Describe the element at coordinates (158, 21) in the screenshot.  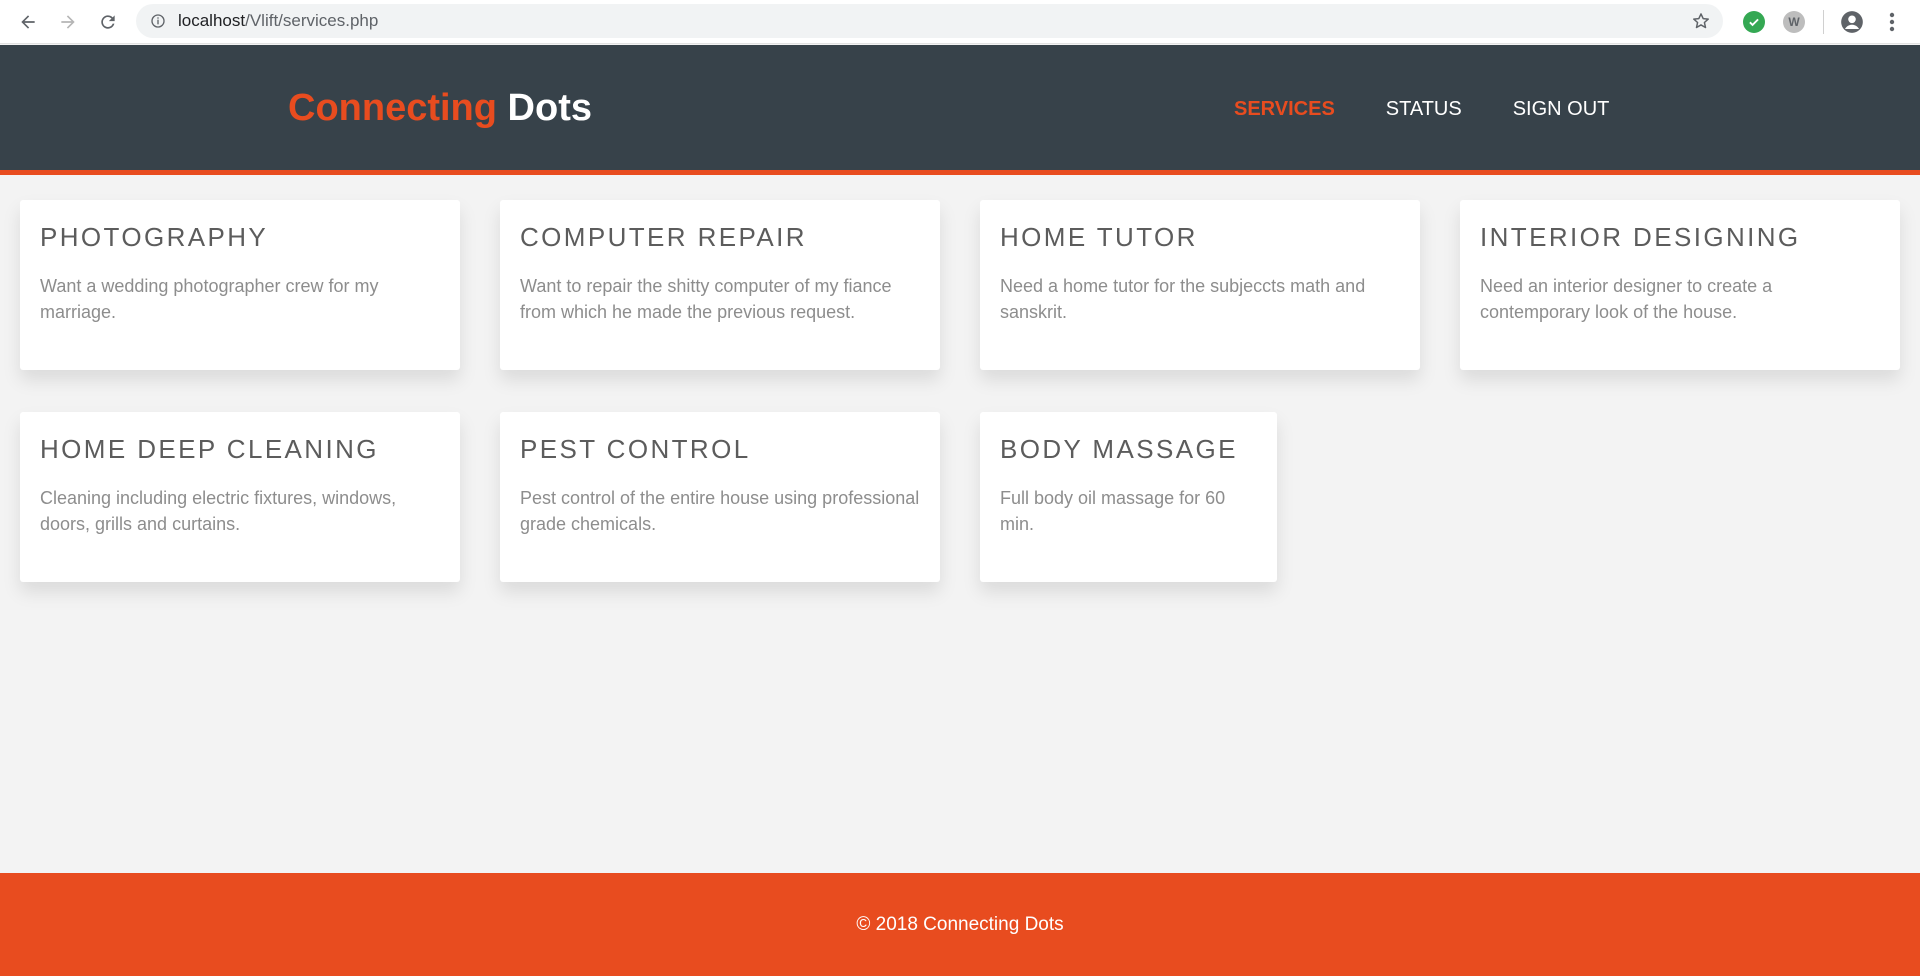
I see `info-icon` at that location.